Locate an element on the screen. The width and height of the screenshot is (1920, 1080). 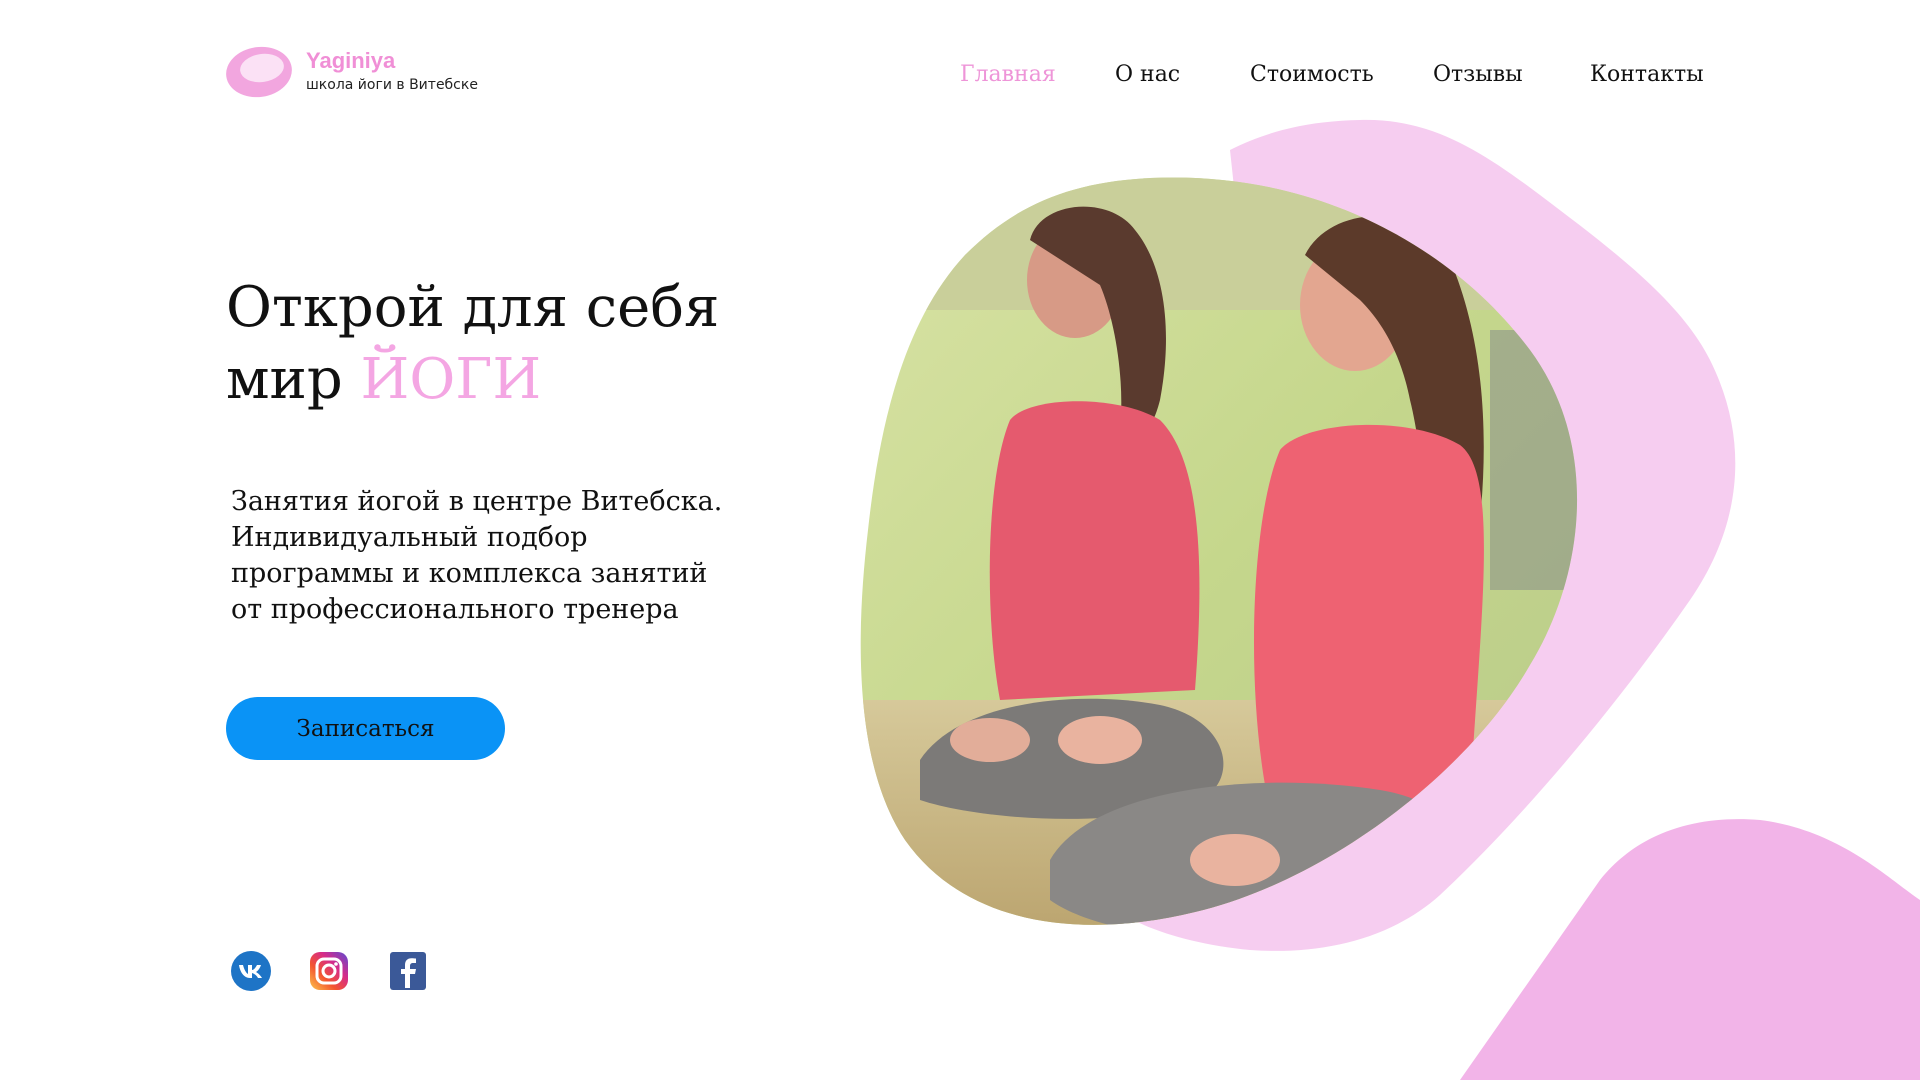
main-navigation: Главная О нас Стоимость Отзывы Контакты is located at coordinates (1332, 78).